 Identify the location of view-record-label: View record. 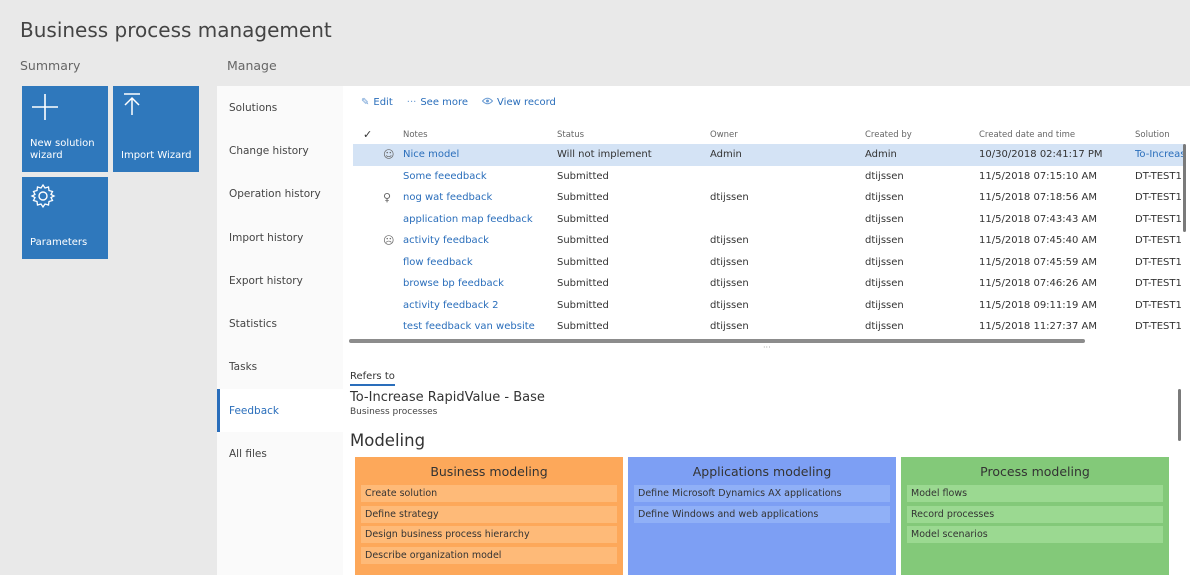
(526, 102).